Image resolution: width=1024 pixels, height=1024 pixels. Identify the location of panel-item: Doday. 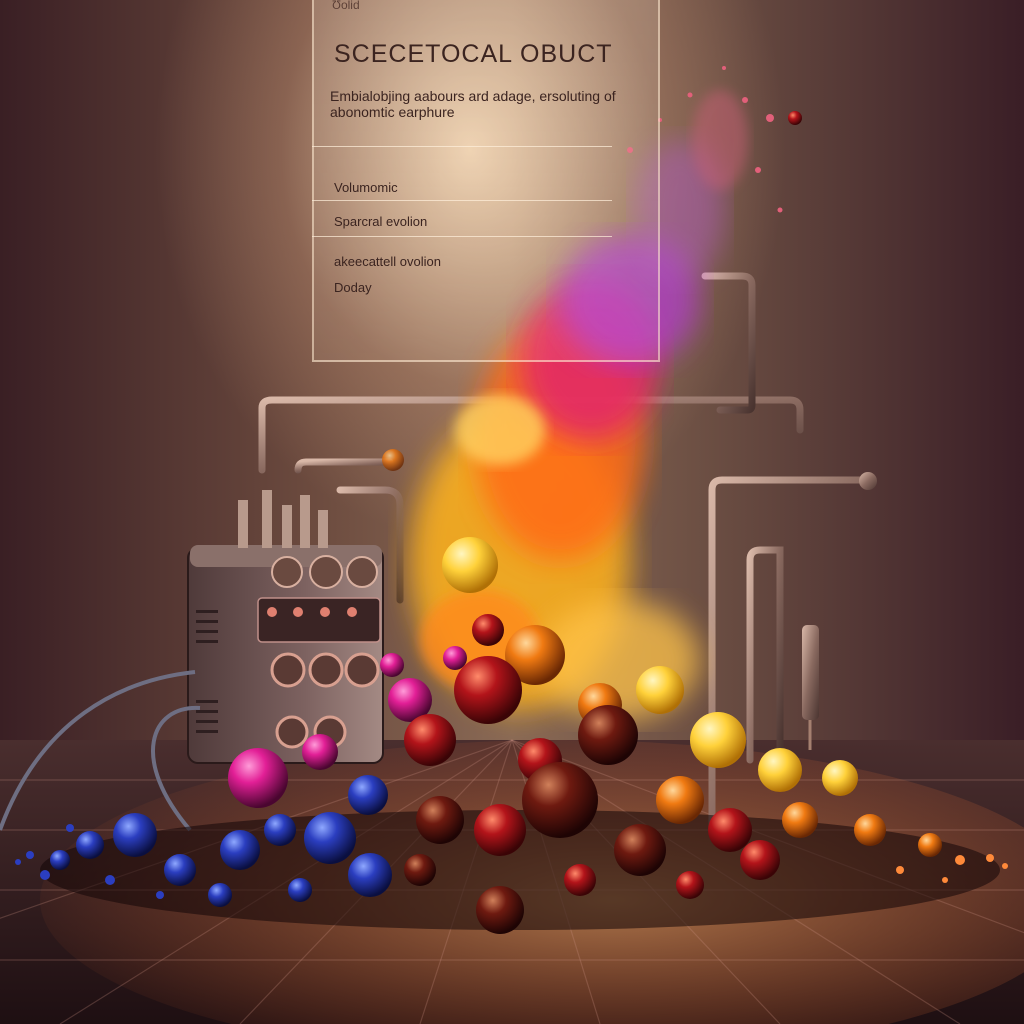
(353, 287).